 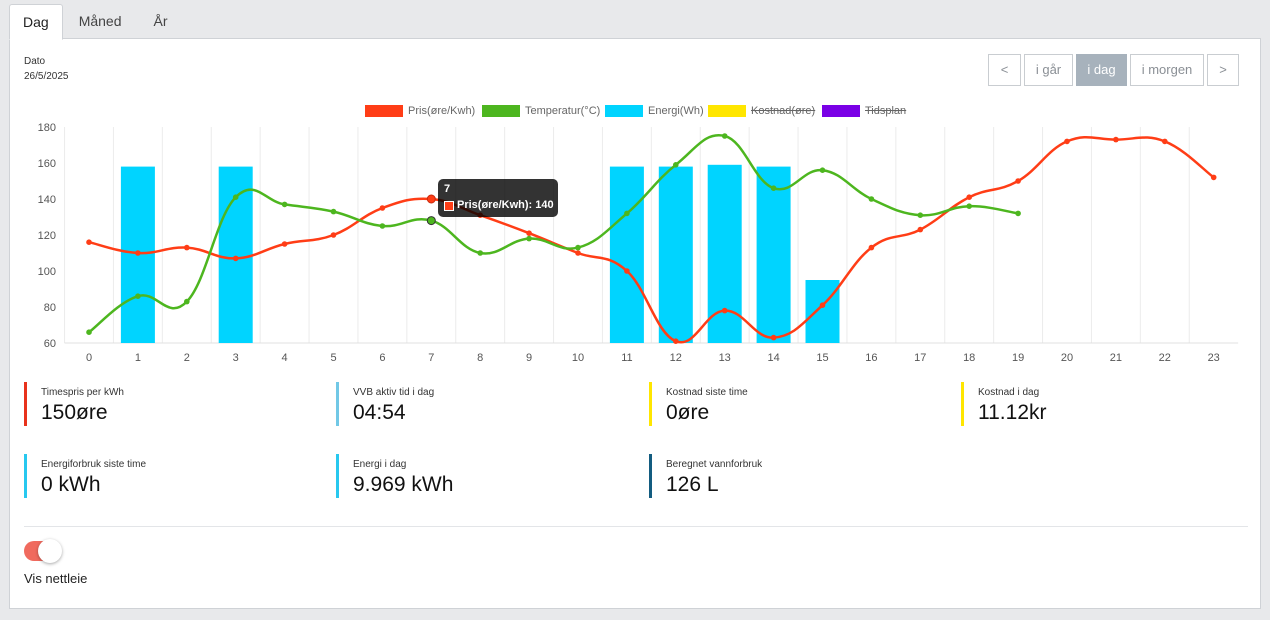 What do you see at coordinates (480, 358) in the screenshot?
I see `x-tick-label: 8` at bounding box center [480, 358].